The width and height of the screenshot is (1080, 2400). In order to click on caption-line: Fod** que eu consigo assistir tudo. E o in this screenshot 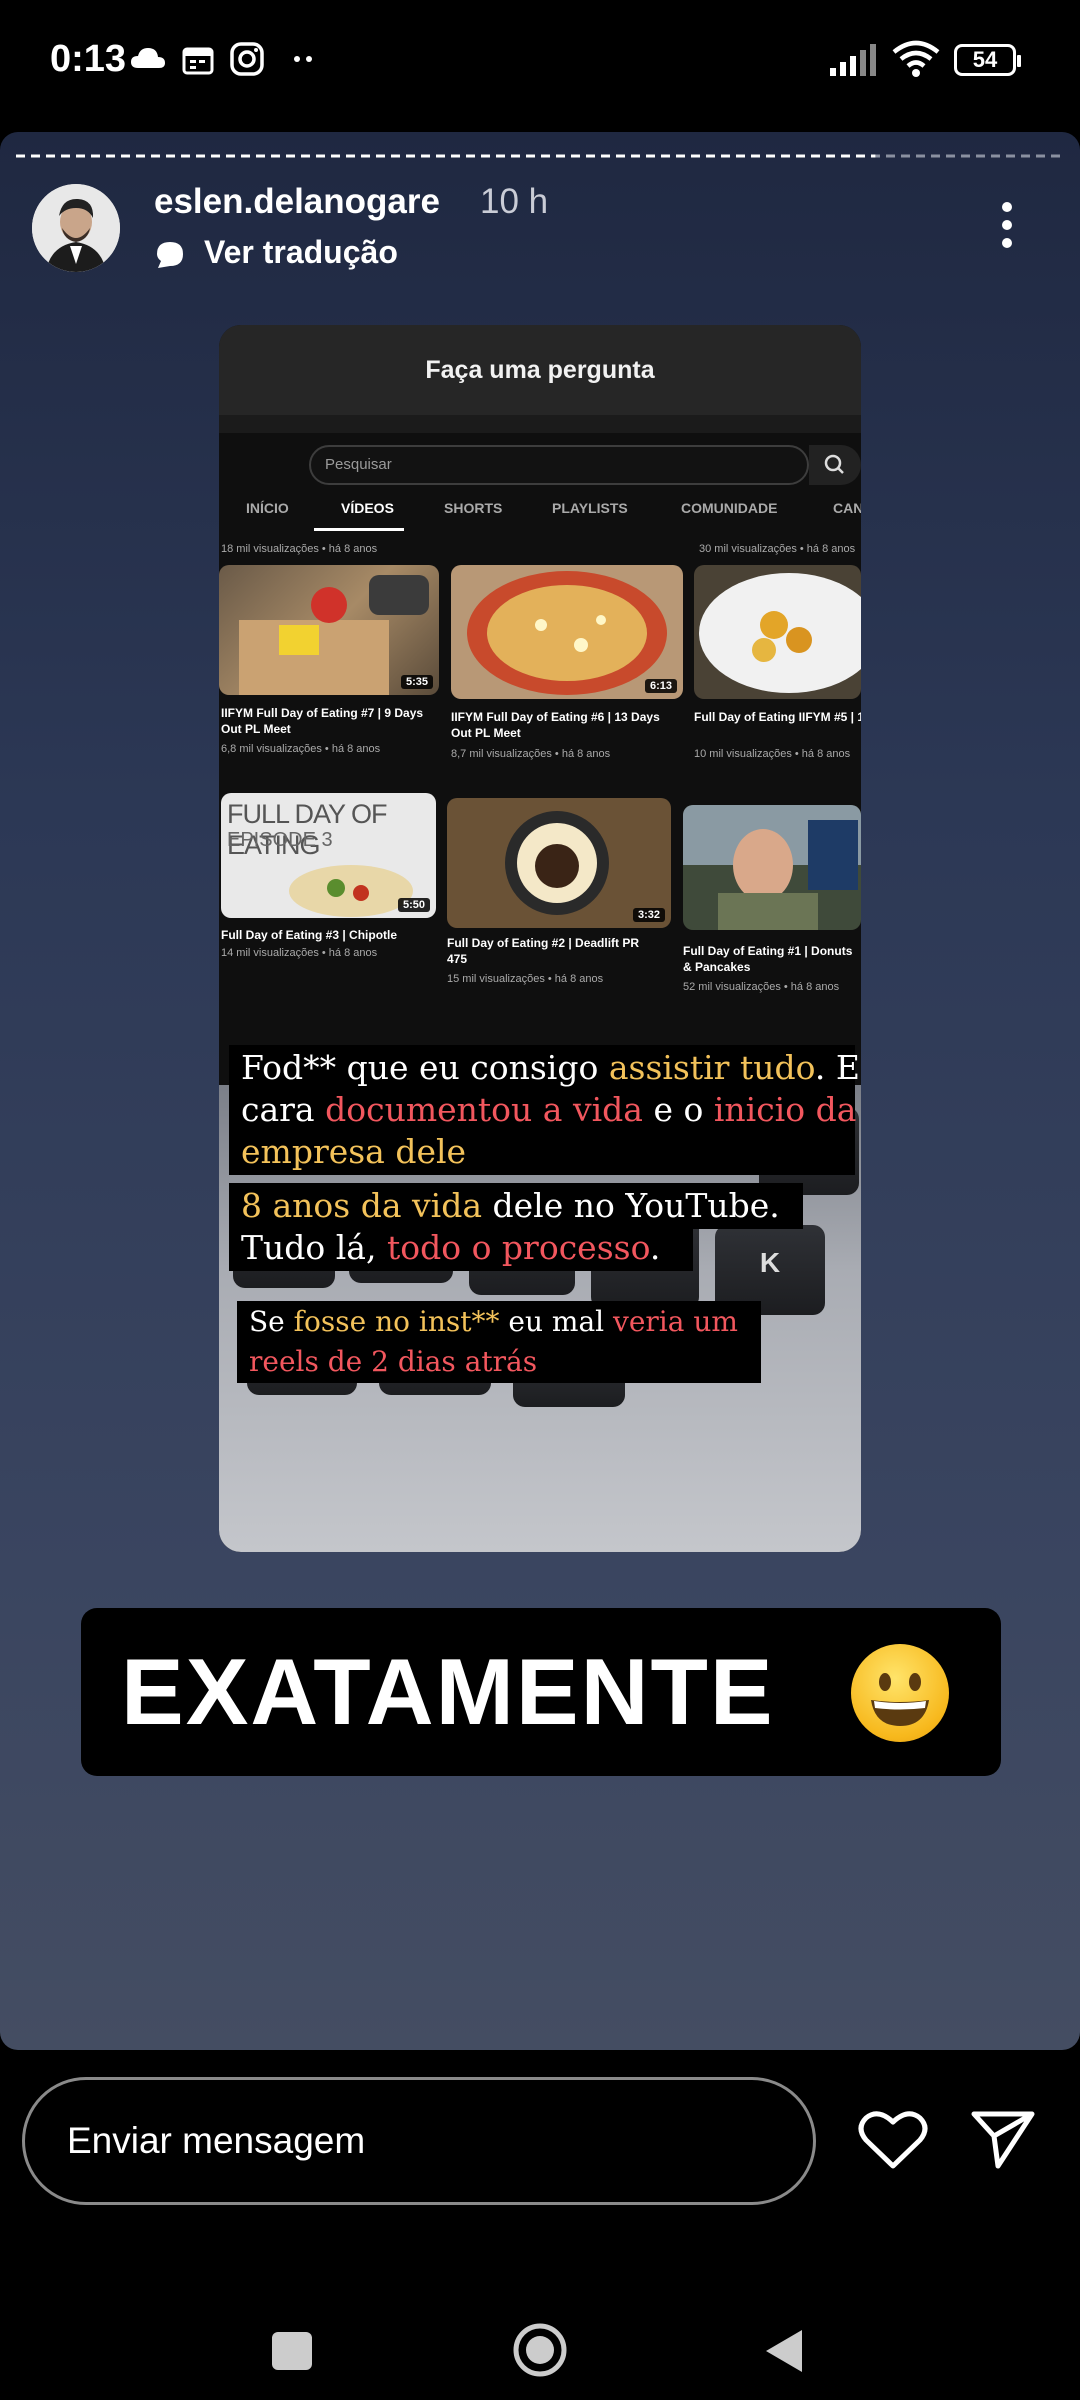, I will do `click(545, 1068)`.